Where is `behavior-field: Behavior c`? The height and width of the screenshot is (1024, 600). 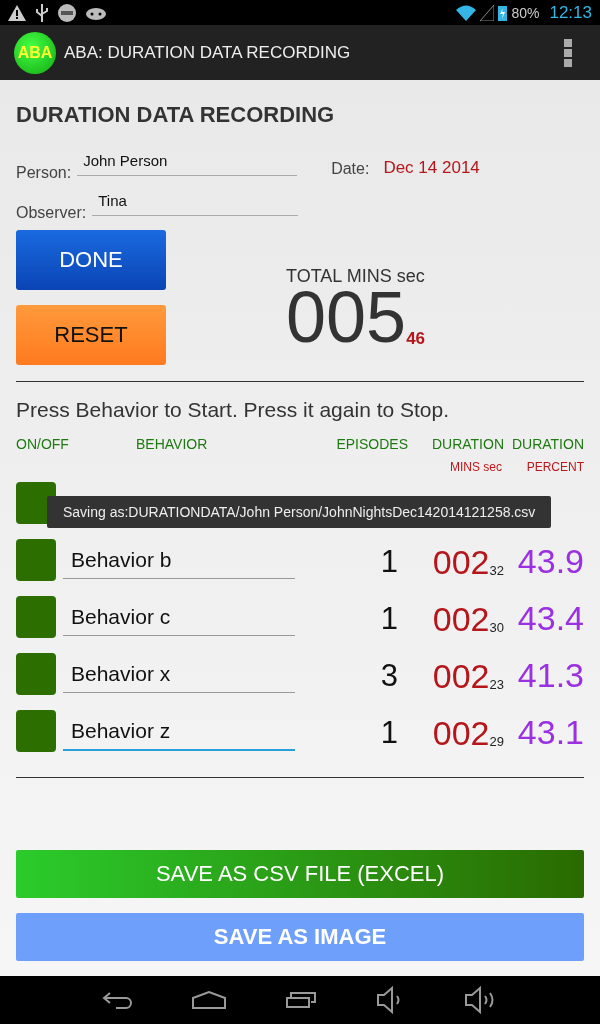
behavior-field: Behavior c is located at coordinates (179, 618).